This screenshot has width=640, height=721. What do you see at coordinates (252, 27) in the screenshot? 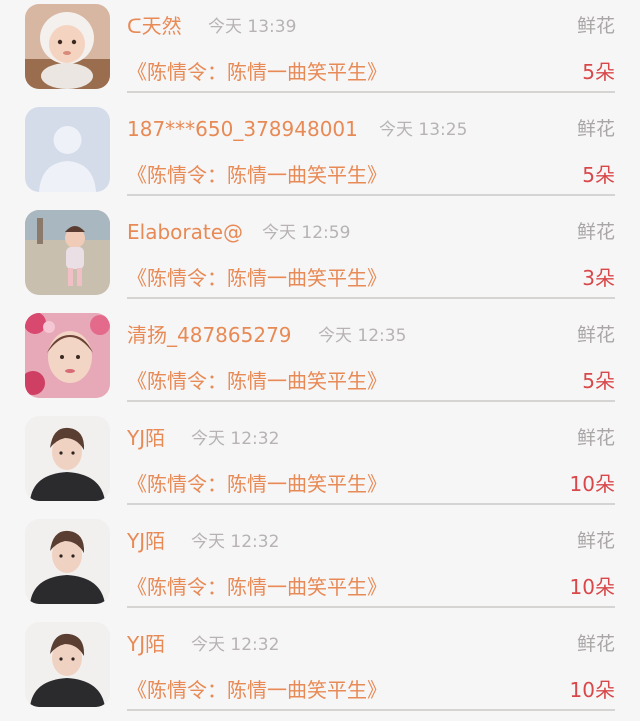
I see `timestamp: 今天 13:39` at bounding box center [252, 27].